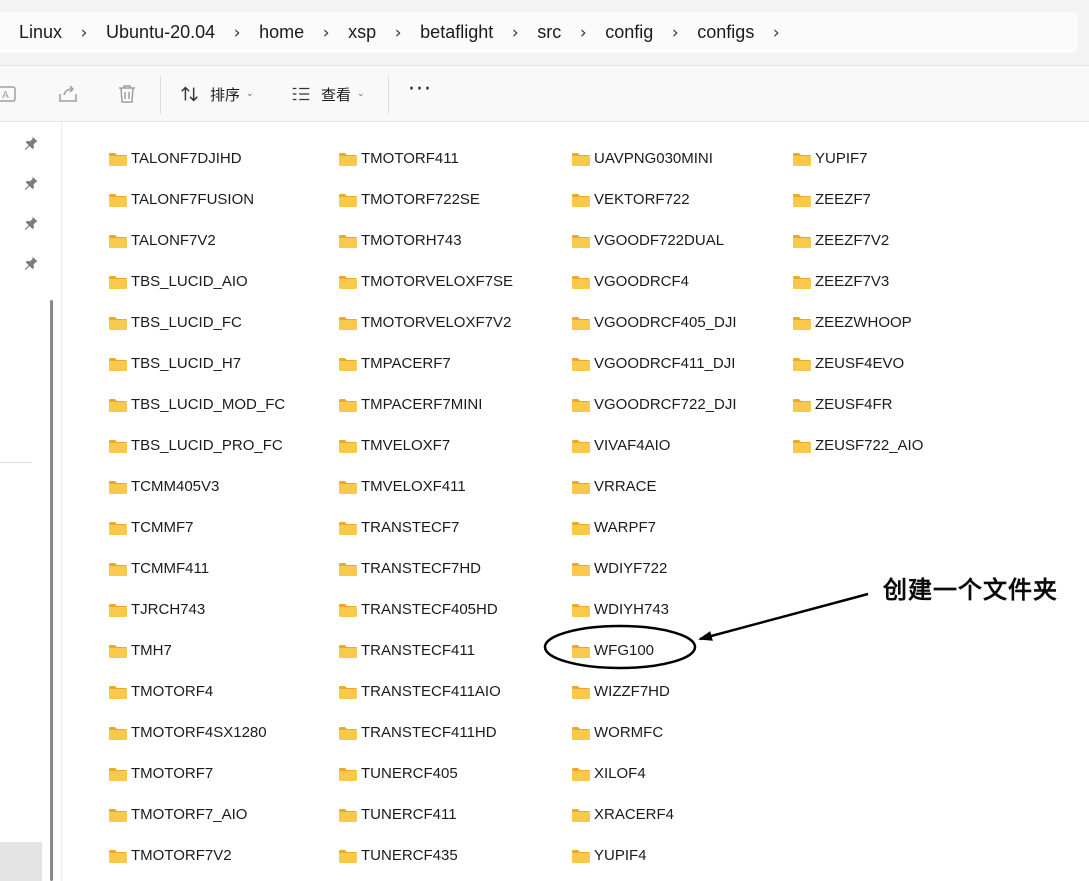 This screenshot has height=881, width=1089. What do you see at coordinates (857, 363) in the screenshot?
I see `folder-item: ZEUSF4EVO` at bounding box center [857, 363].